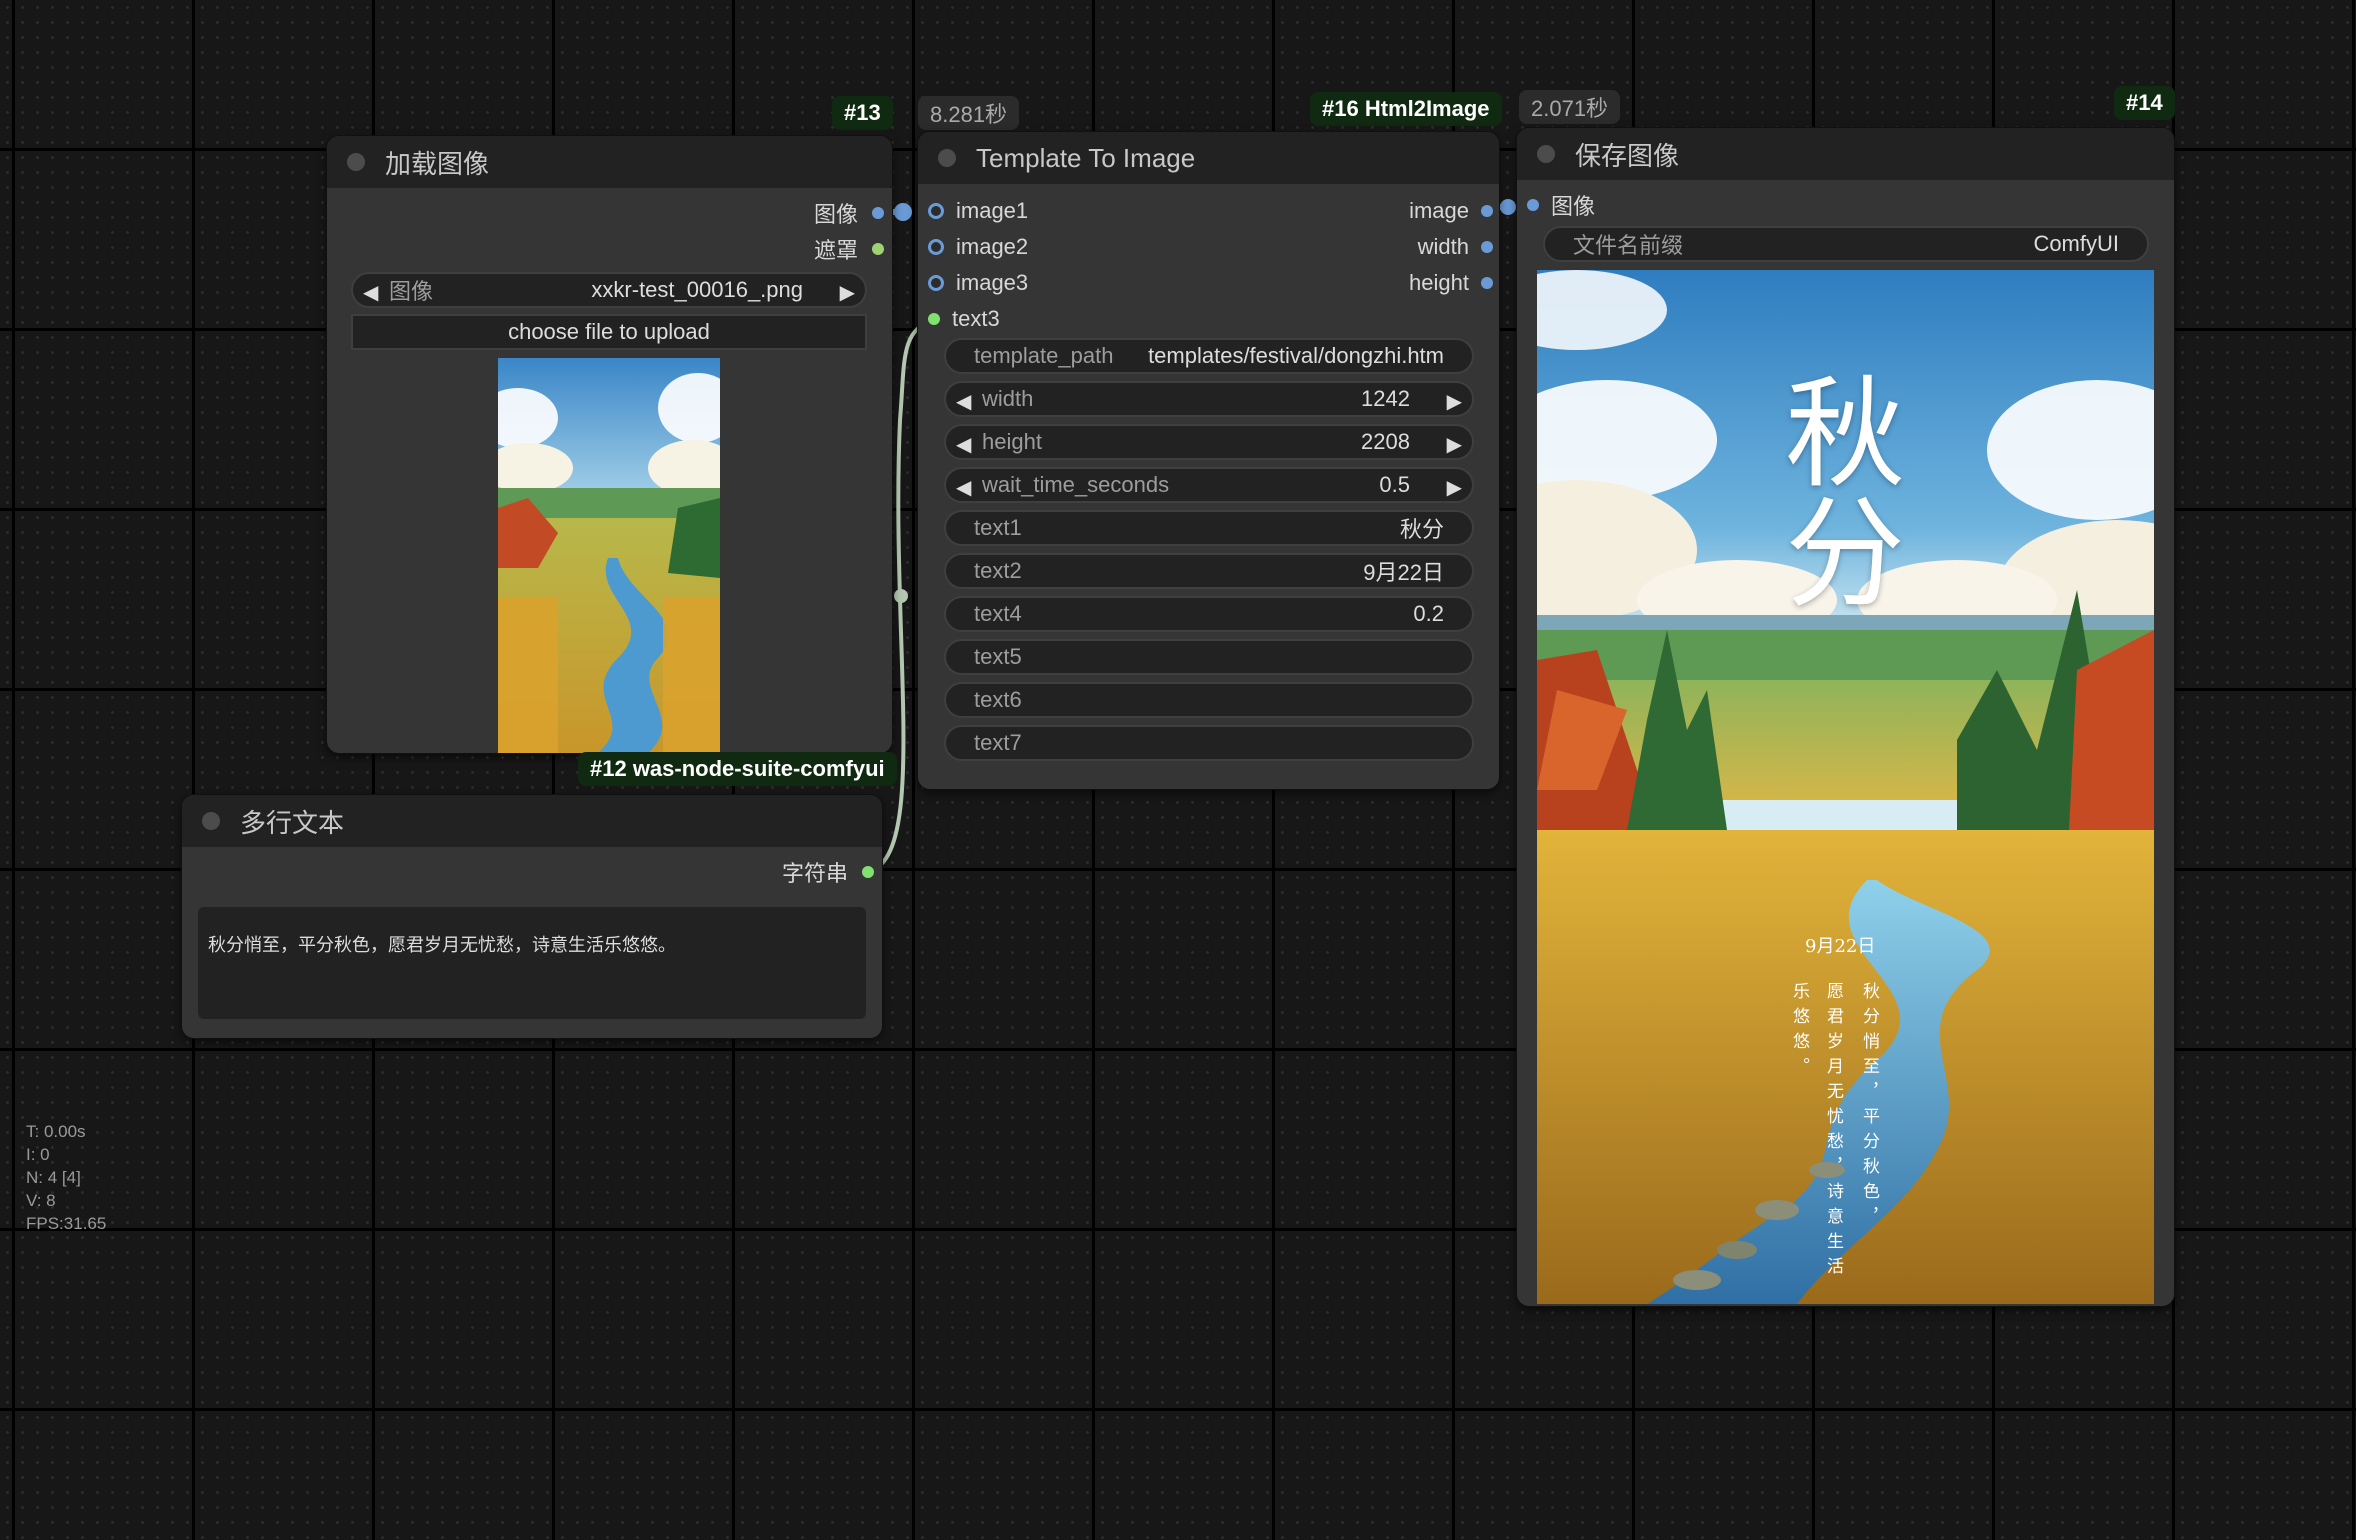 This screenshot has height=1540, width=2356. Describe the element at coordinates (1846, 244) in the screenshot. I see `filename-prefix-widget: 文件名前缀 ComfyUI` at that location.